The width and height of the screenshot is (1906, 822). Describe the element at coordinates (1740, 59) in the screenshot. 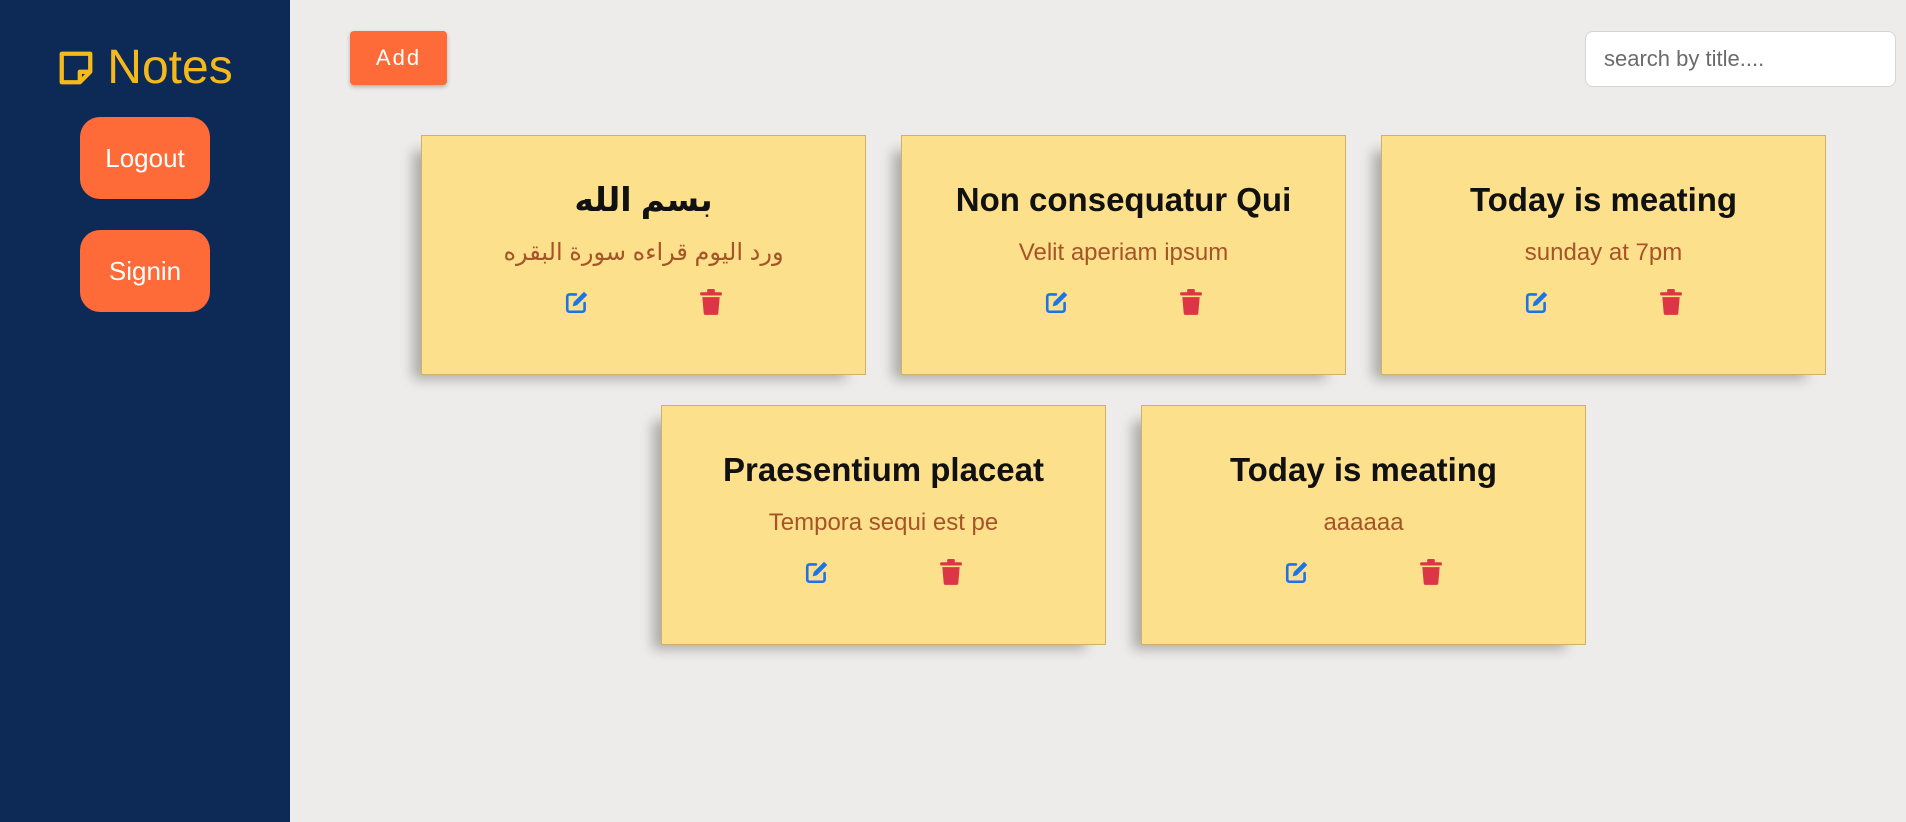

I see `search-input` at that location.